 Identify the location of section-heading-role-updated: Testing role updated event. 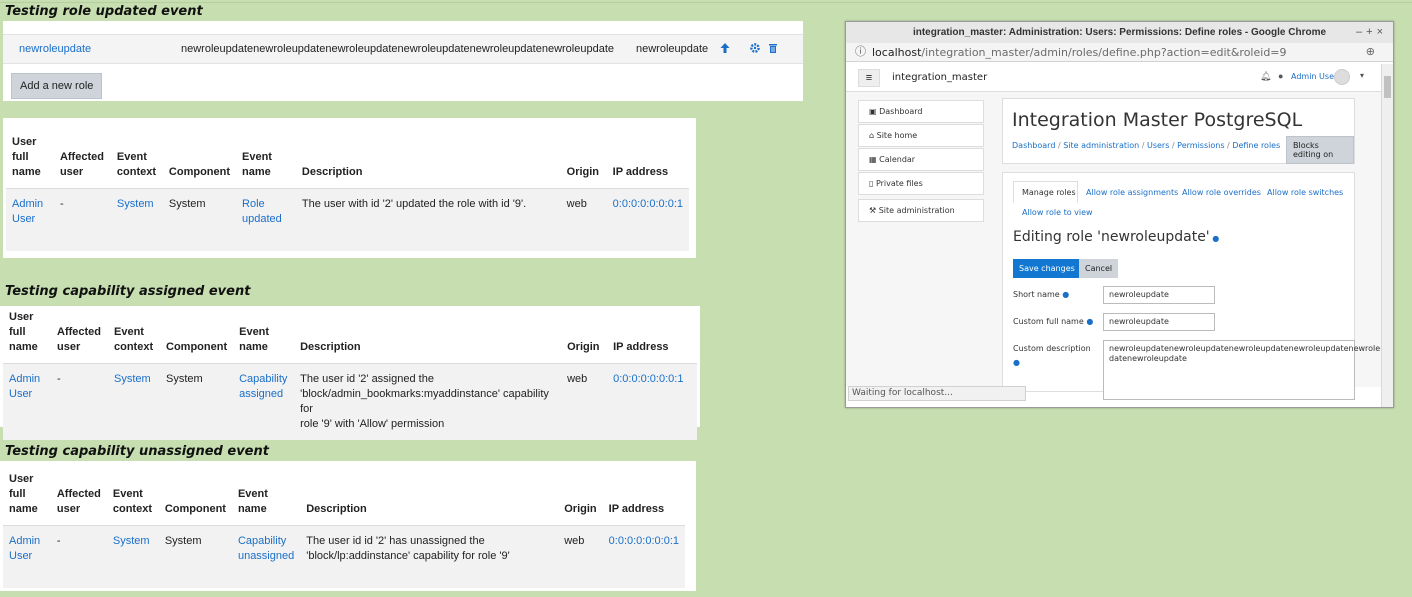
(104, 11).